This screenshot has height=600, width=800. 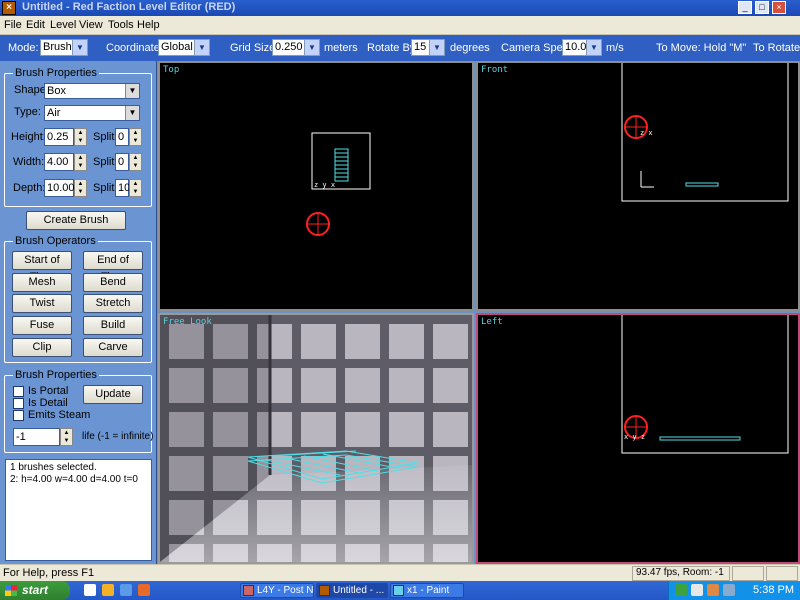 What do you see at coordinates (248, 590) in the screenshot?
I see `browser-icon` at bounding box center [248, 590].